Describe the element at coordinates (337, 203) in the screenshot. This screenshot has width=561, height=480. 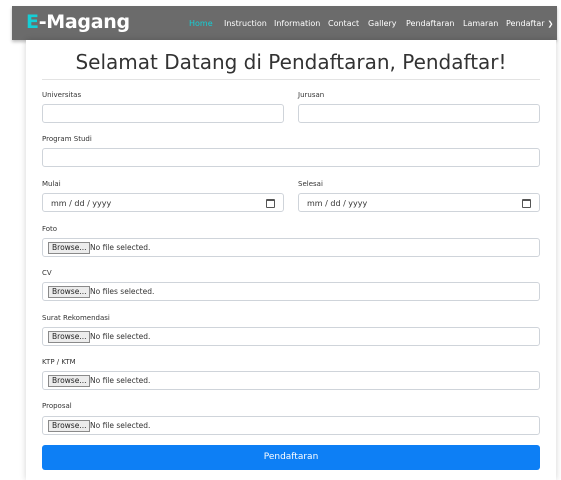
I see `selesai-date-placeholder: mm / dd / yyyy` at that location.